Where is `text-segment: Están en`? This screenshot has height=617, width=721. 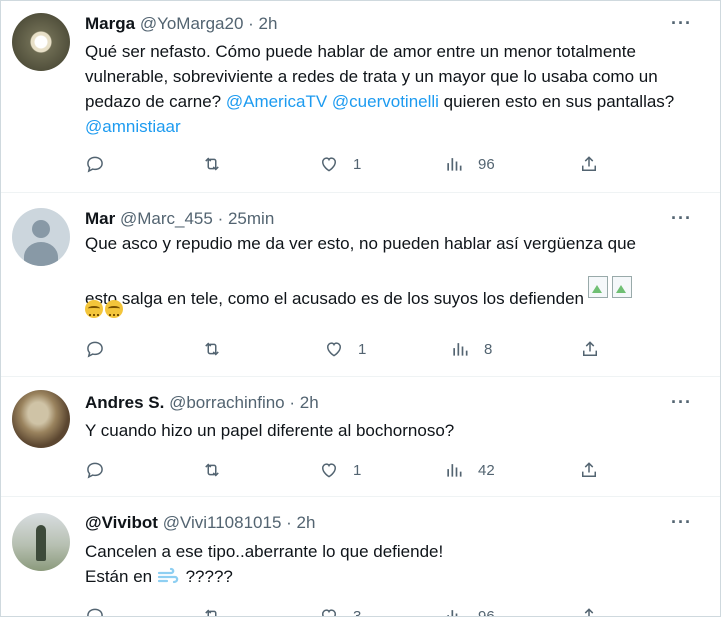
text-segment: Están en is located at coordinates (119, 576).